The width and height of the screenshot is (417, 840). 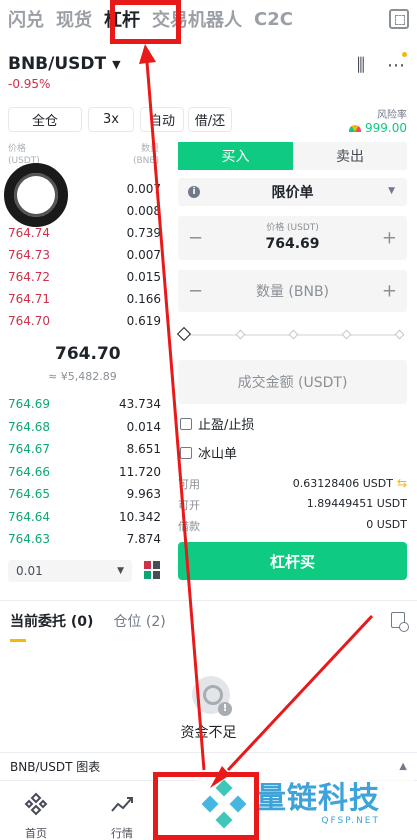 I want to click on slider-knob, so click(x=184, y=334).